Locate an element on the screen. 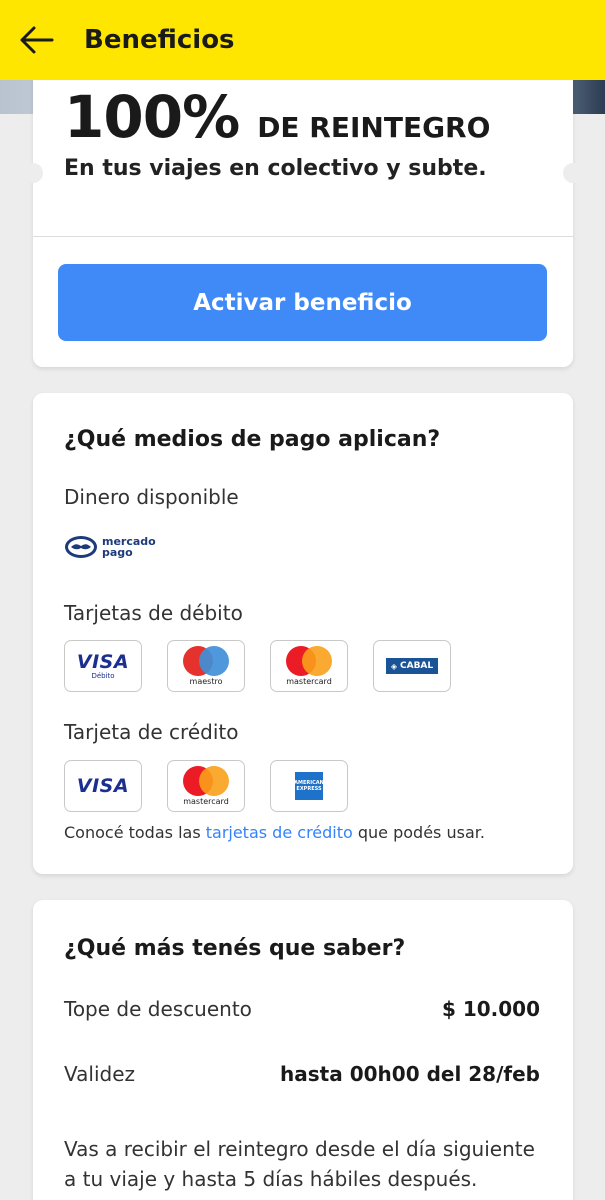  note-suffix: que podés usar. is located at coordinates (418, 832).